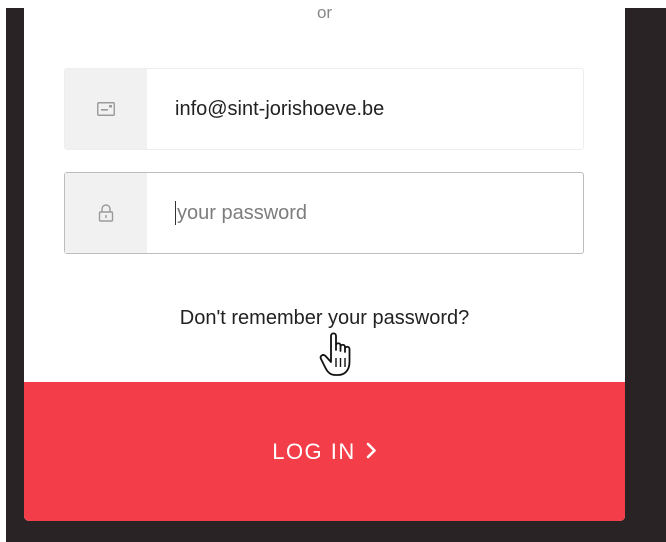  I want to click on password-input: your password, so click(365, 213).